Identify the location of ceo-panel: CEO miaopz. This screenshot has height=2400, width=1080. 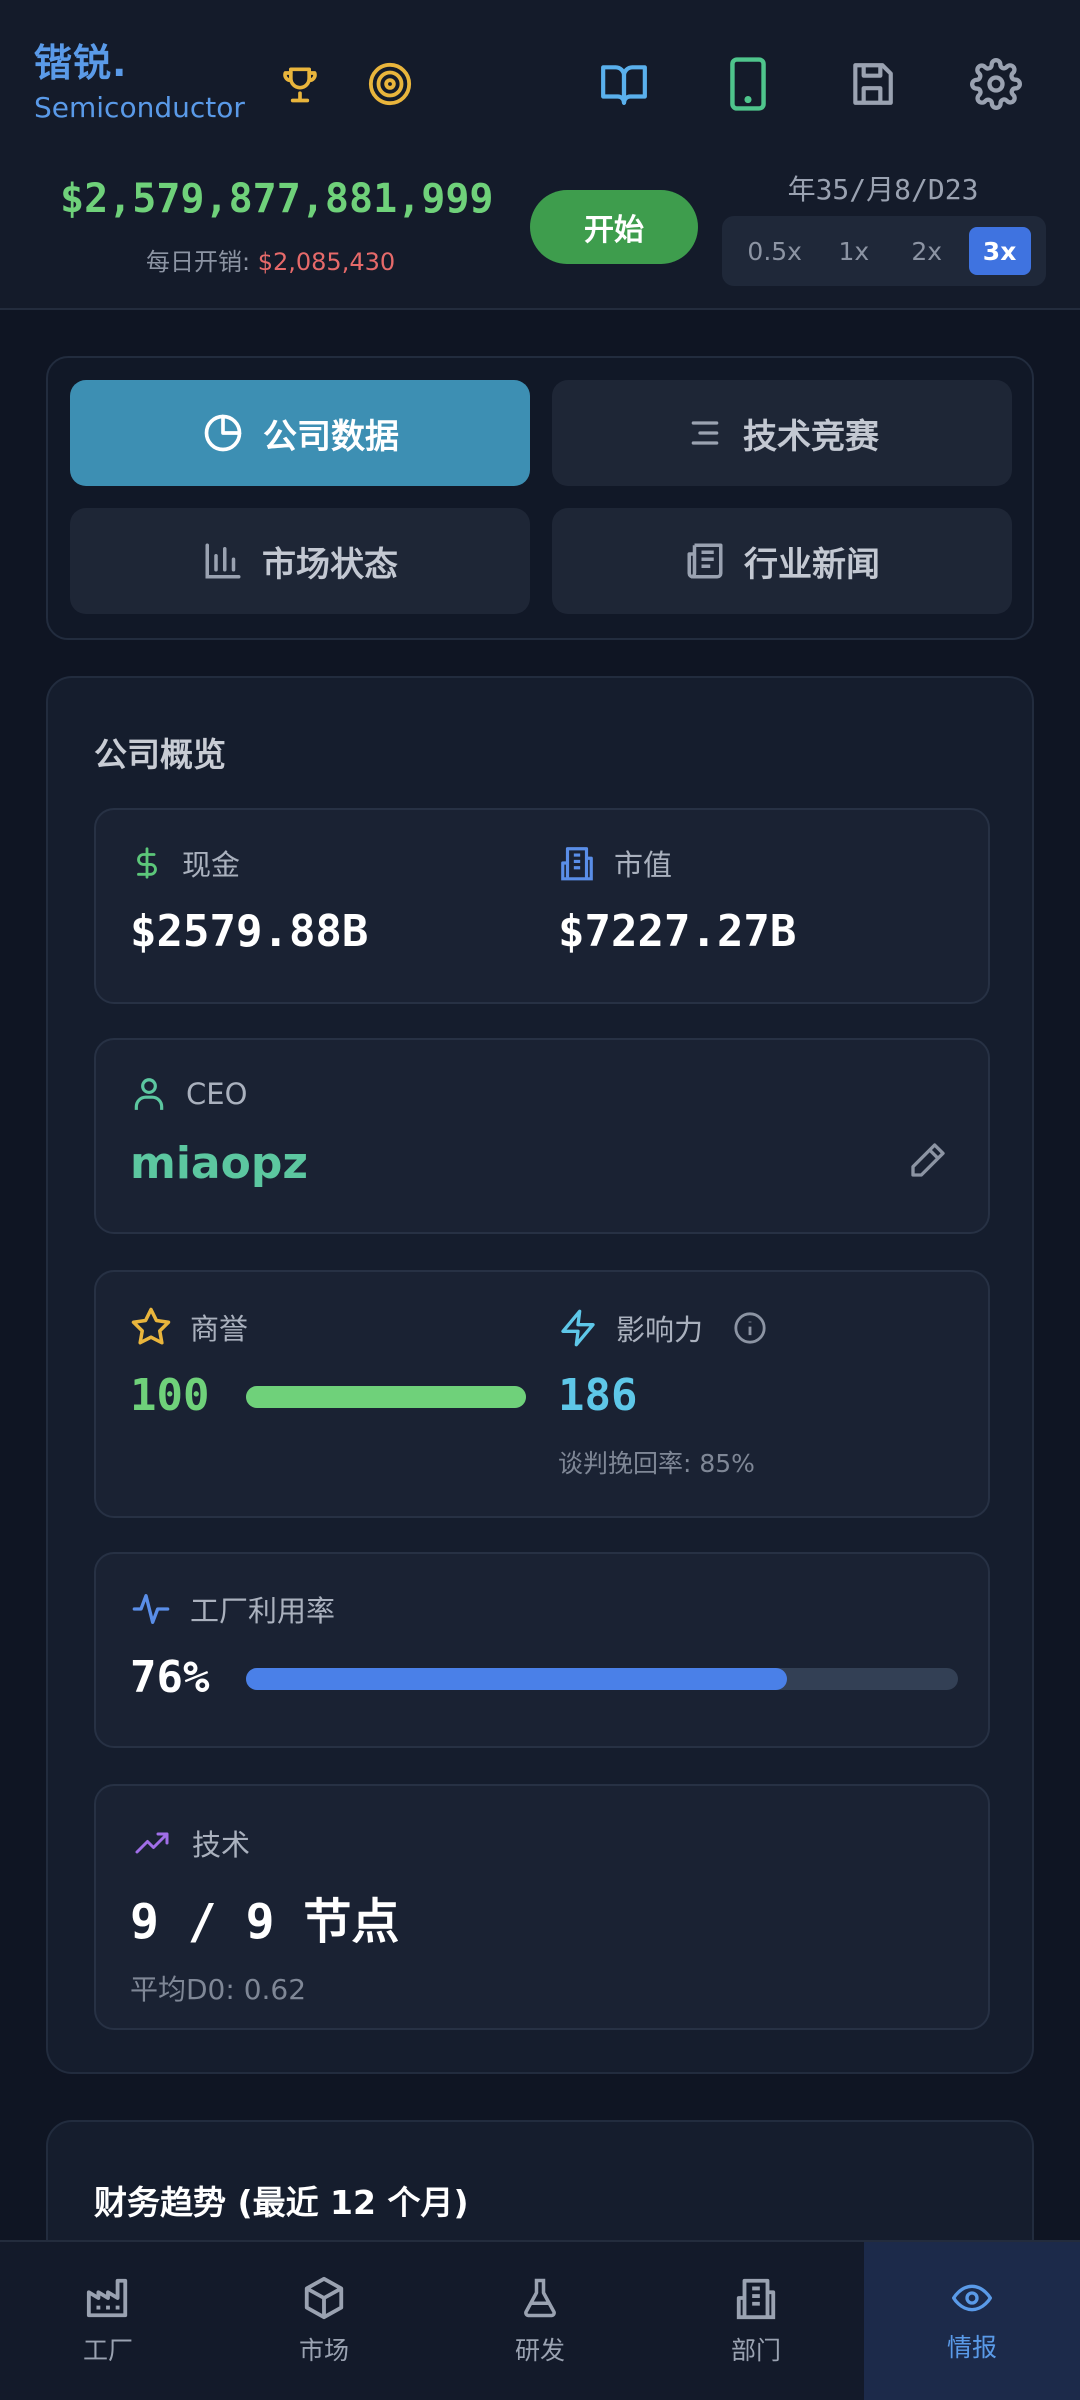
(542, 1136).